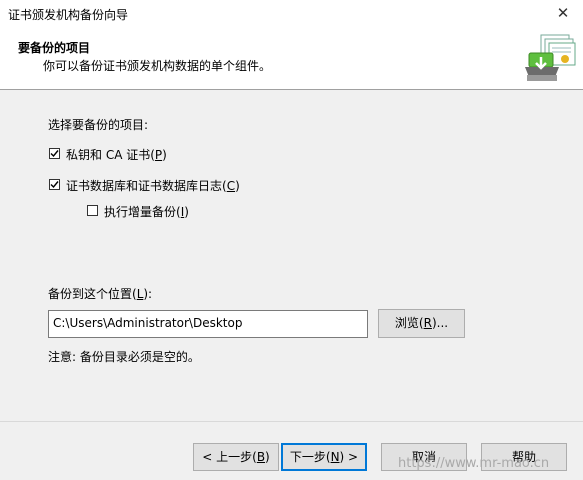 The width and height of the screenshot is (583, 480). I want to click on close-button: ✕, so click(563, 14).